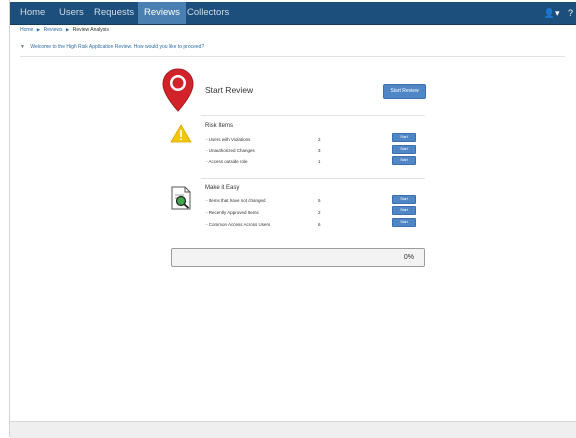 The width and height of the screenshot is (576, 438). I want to click on user-menu-icon: 👤▾, so click(552, 13).